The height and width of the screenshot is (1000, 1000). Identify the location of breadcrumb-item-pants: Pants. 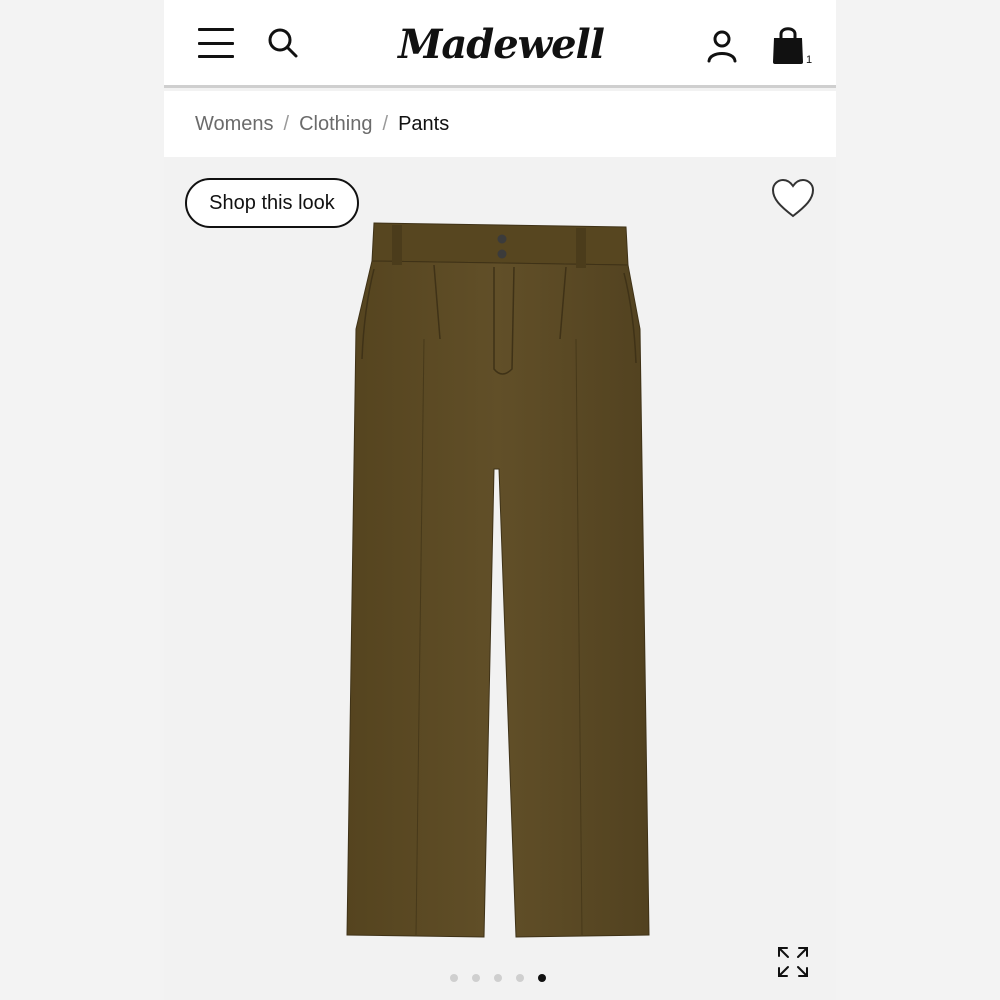
(424, 123).